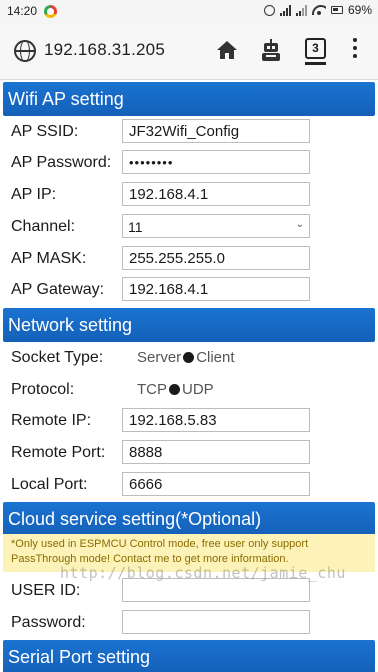 The width and height of the screenshot is (378, 672). Describe the element at coordinates (43, 389) in the screenshot. I see `protocol-label: Protocol:` at that location.